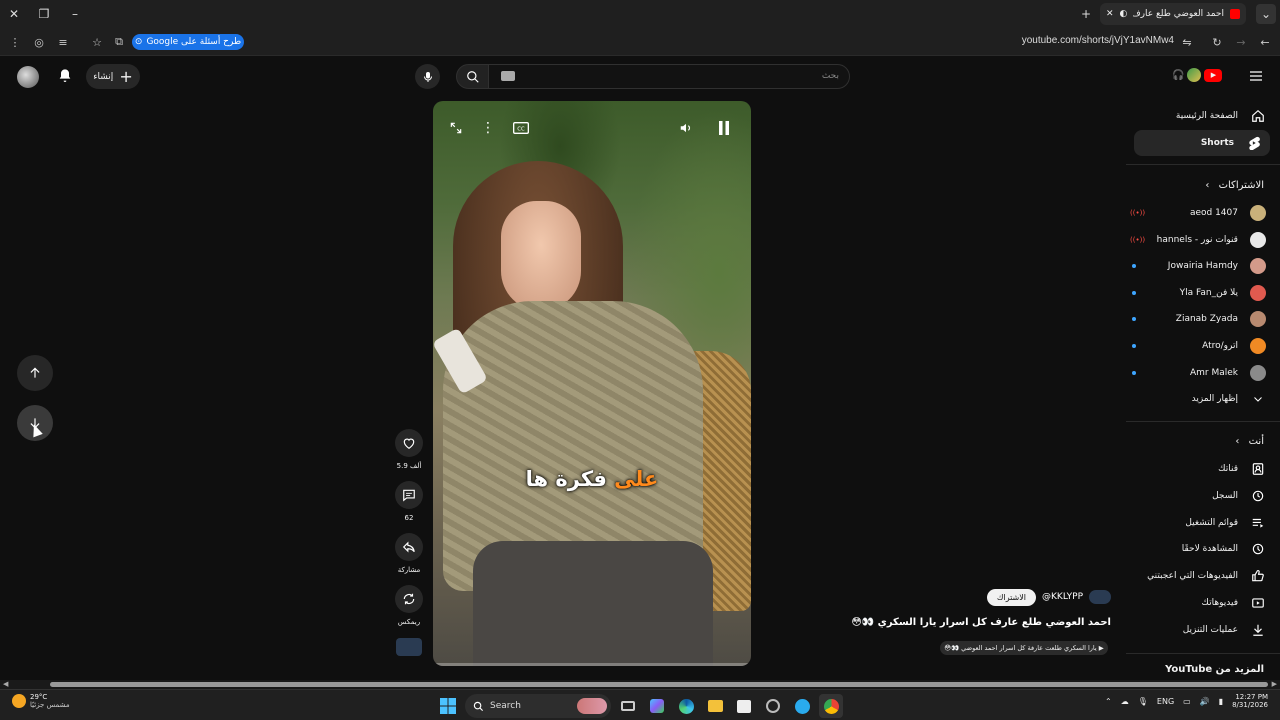 This screenshot has height=720, width=1280. Describe the element at coordinates (1225, 495) in the screenshot. I see `sidebar-you-label: السجل` at that location.